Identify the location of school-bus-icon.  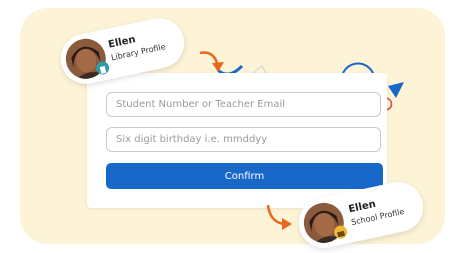
(340, 232).